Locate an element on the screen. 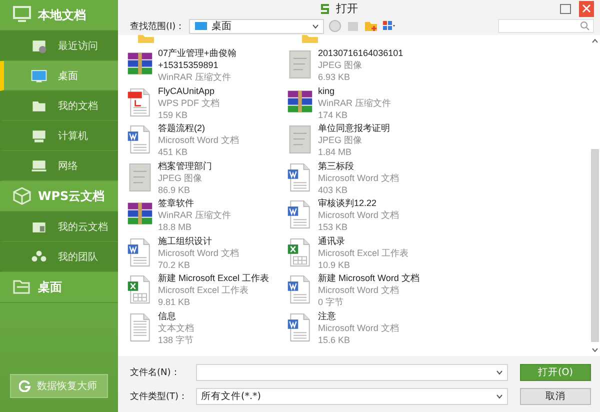 The image size is (600, 412). file-type-label: 文件类型(T)： is located at coordinates (159, 396).